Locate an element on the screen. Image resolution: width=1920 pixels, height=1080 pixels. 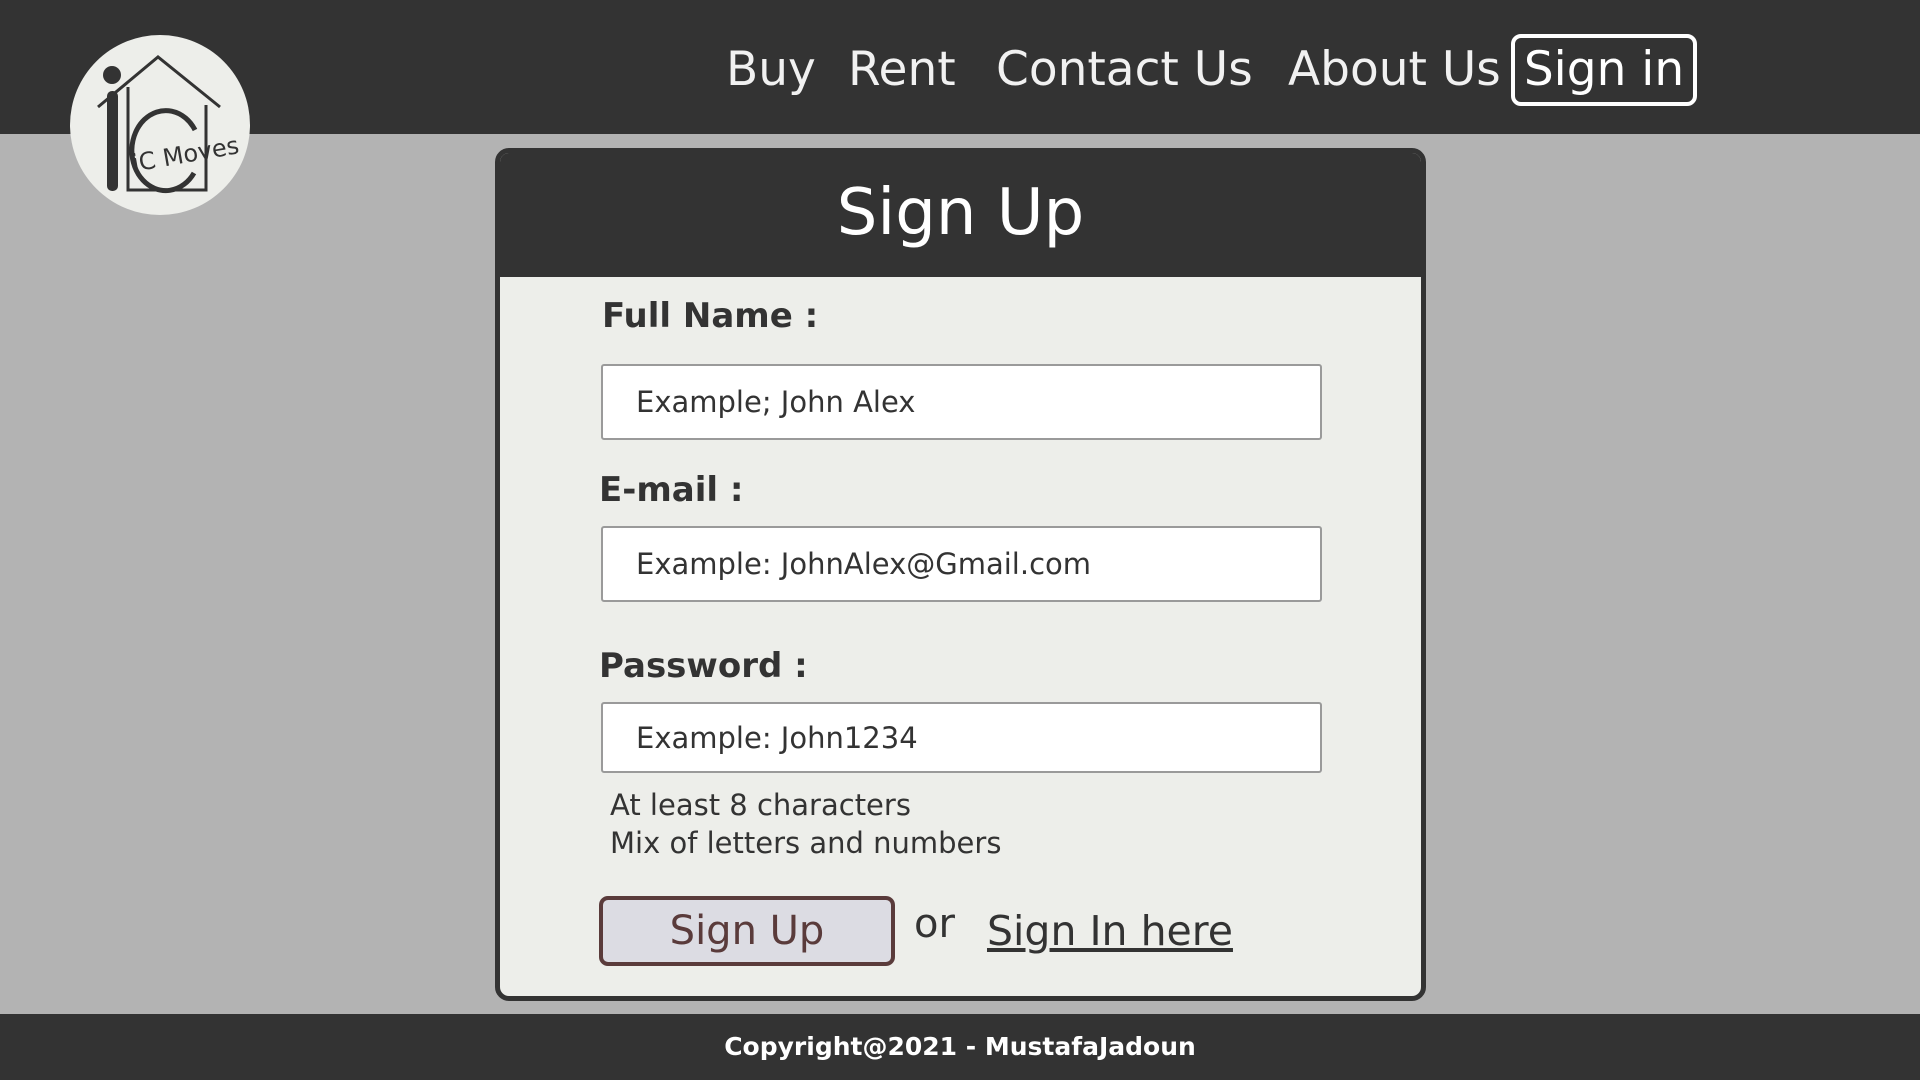
password-input is located at coordinates (961, 737).